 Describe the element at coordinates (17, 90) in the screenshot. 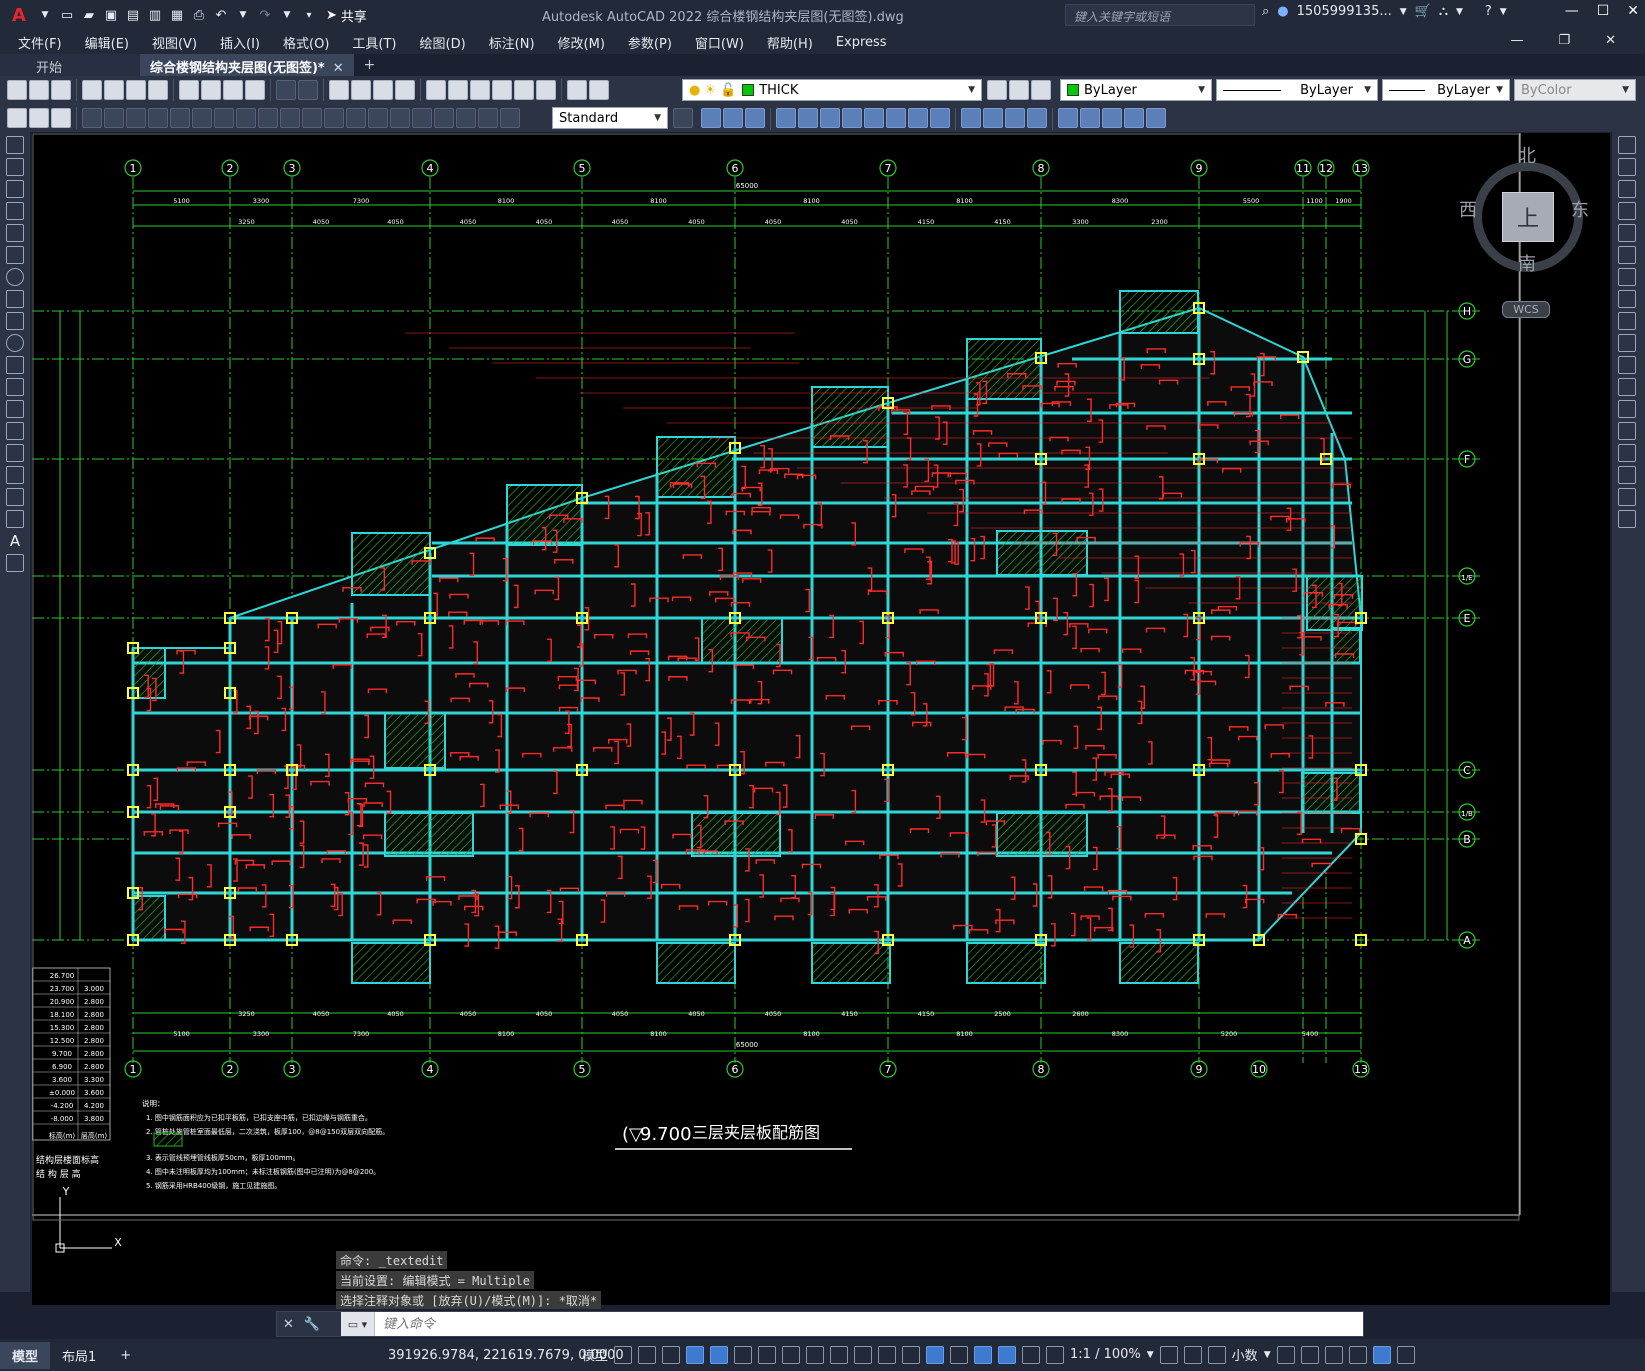

I see `new-icon` at that location.